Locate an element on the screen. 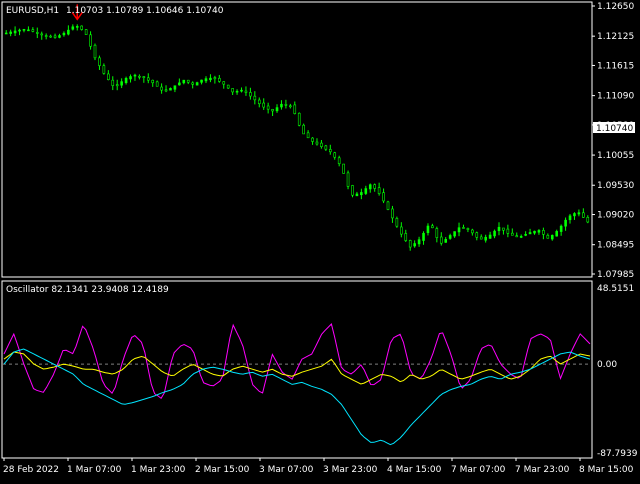 This screenshot has height=484, width=640. current-price-label: 1.10740 is located at coordinates (614, 129).